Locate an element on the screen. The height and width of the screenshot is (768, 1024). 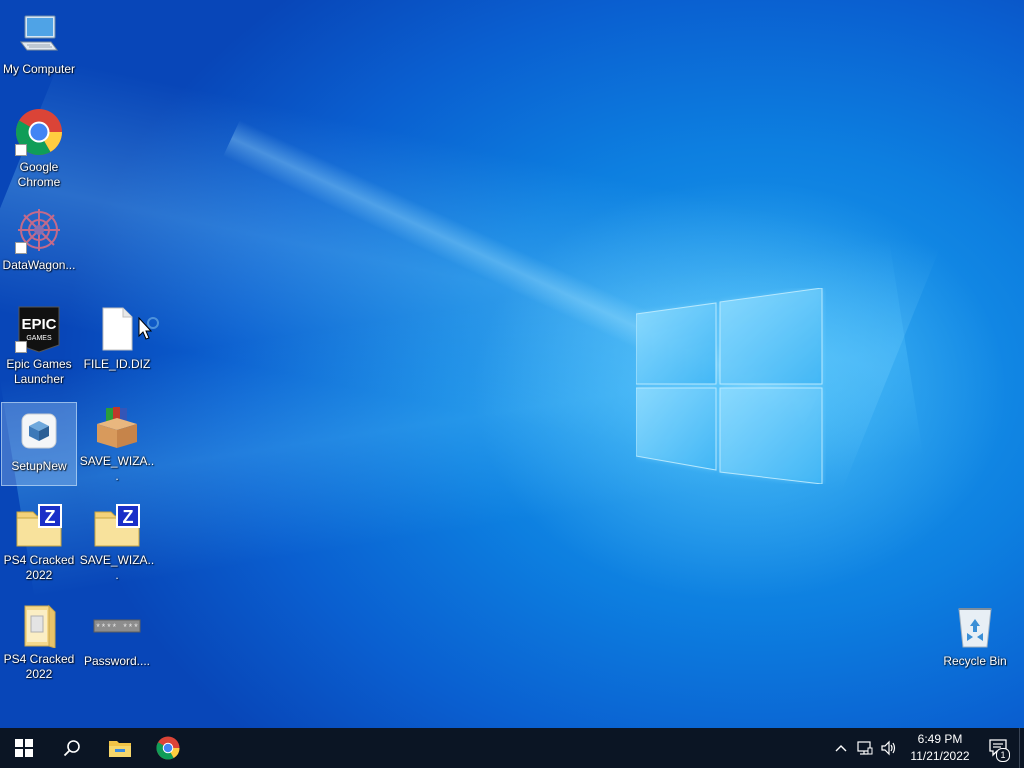
search-icon is located at coordinates (71, 748).